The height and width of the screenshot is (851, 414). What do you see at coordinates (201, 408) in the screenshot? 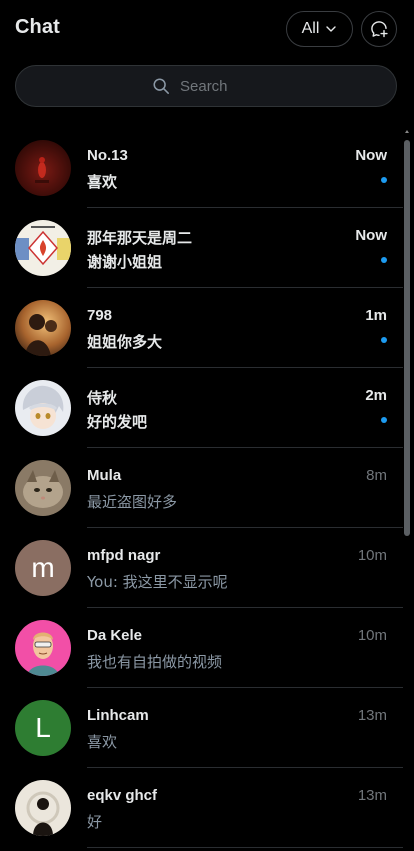
I see `chat-row: 侍秋 好的发吧 2m` at bounding box center [201, 408].